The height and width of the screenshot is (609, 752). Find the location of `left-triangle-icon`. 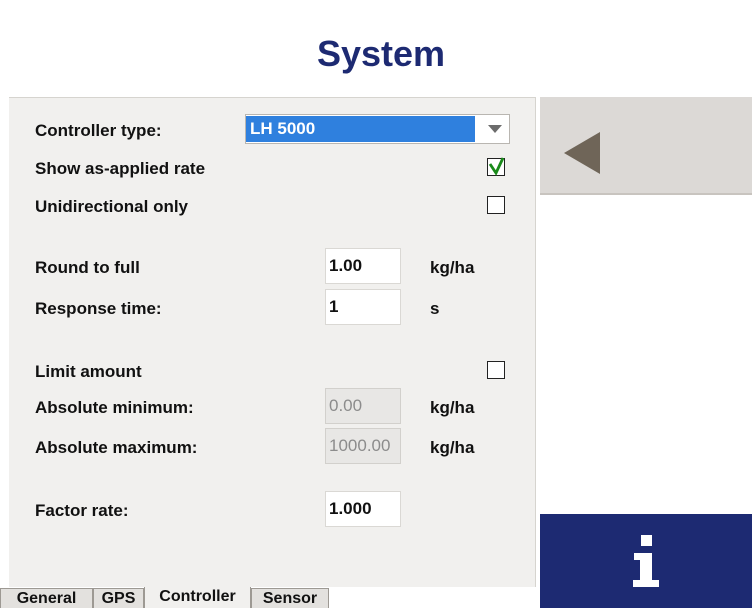

left-triangle-icon is located at coordinates (582, 153).